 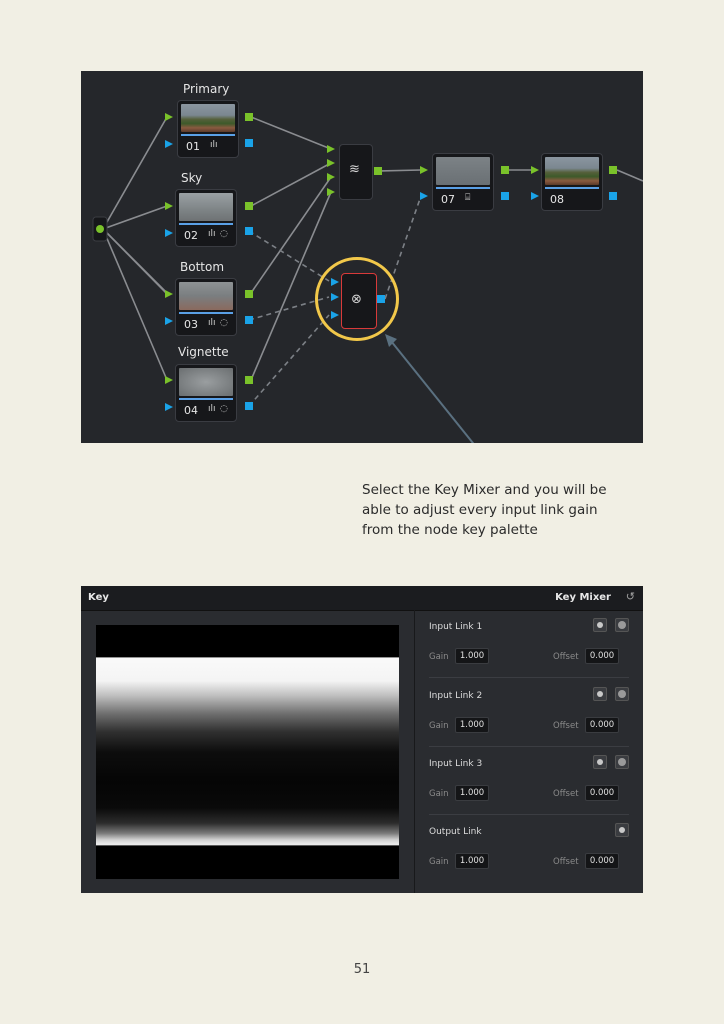 I want to click on key-viewer, so click(x=247, y=752).